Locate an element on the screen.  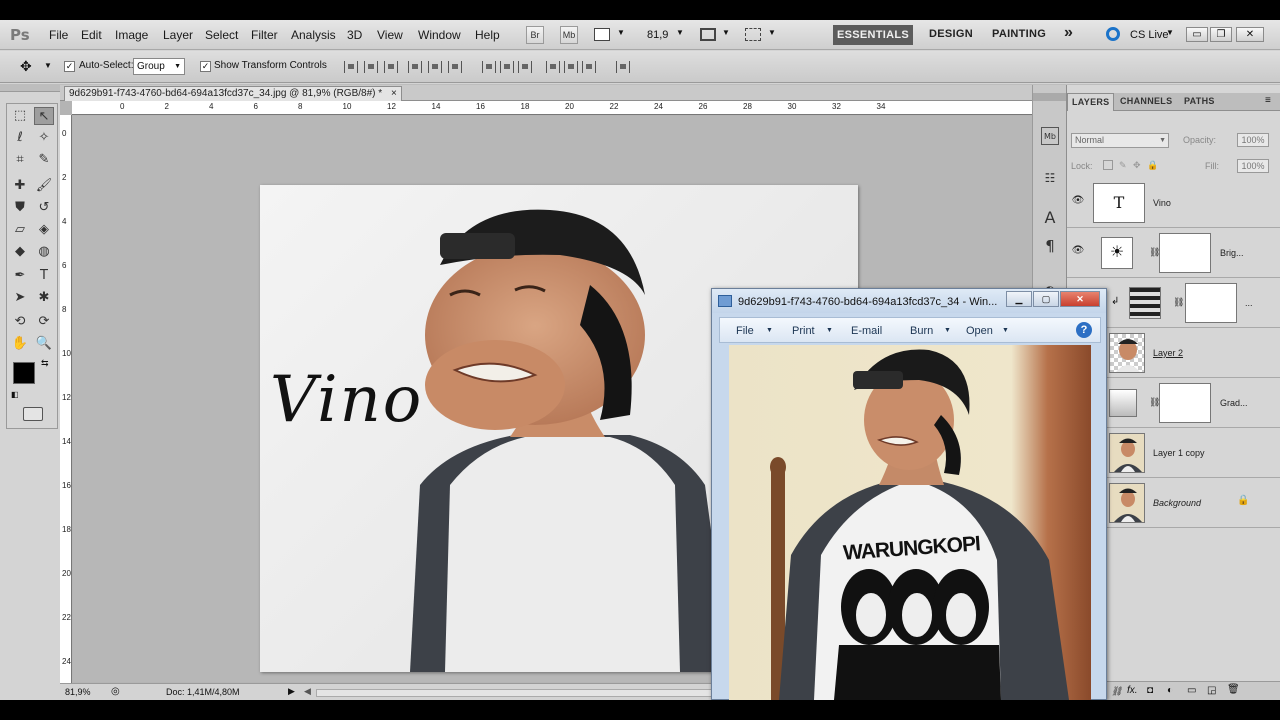
lock-transparent-icon is located at coordinates (1108, 165).